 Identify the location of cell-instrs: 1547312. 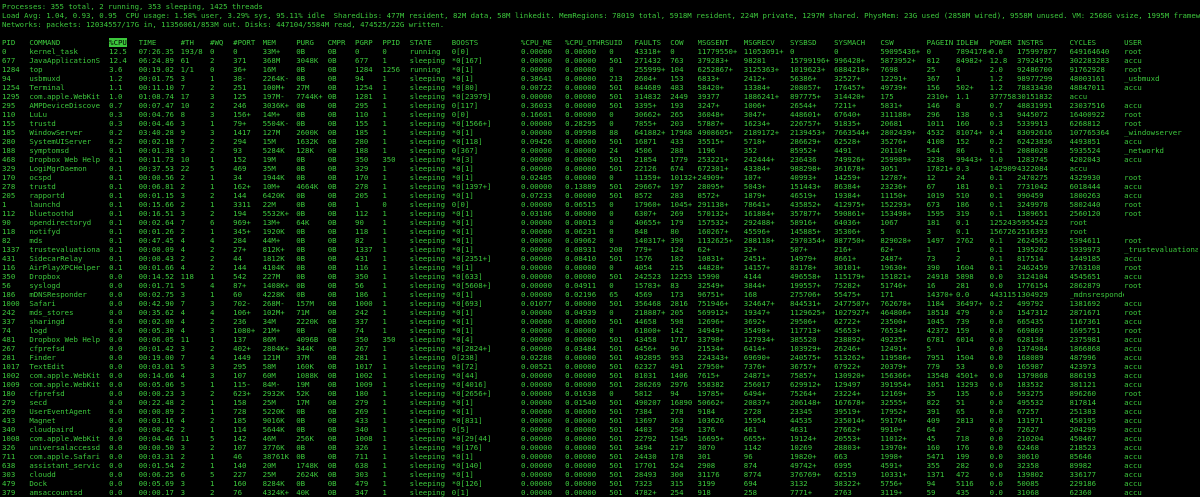
(1032, 312).